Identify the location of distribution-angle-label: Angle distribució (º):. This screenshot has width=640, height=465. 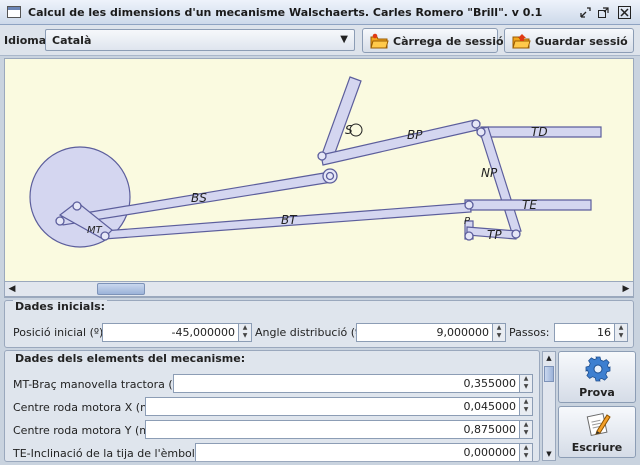
(312, 332).